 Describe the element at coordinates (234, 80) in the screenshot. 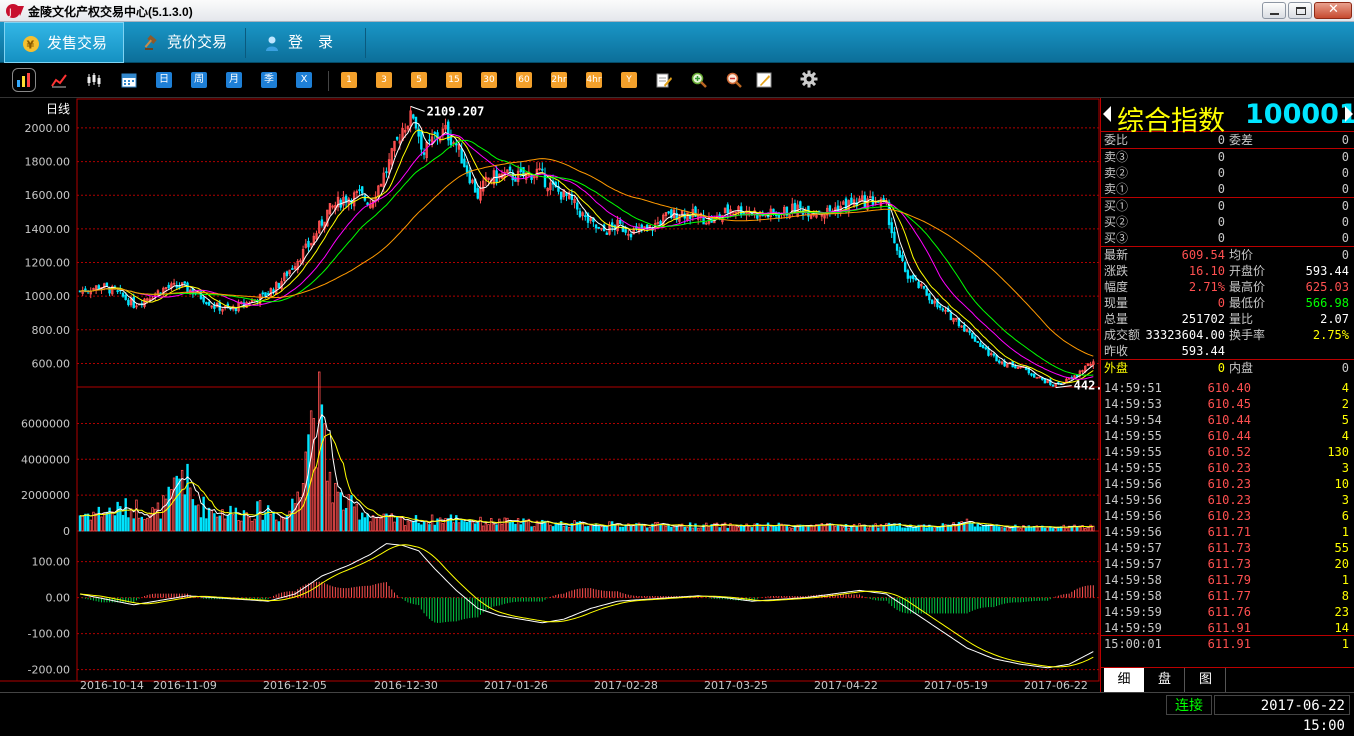

I see `period-month-button: 月` at that location.